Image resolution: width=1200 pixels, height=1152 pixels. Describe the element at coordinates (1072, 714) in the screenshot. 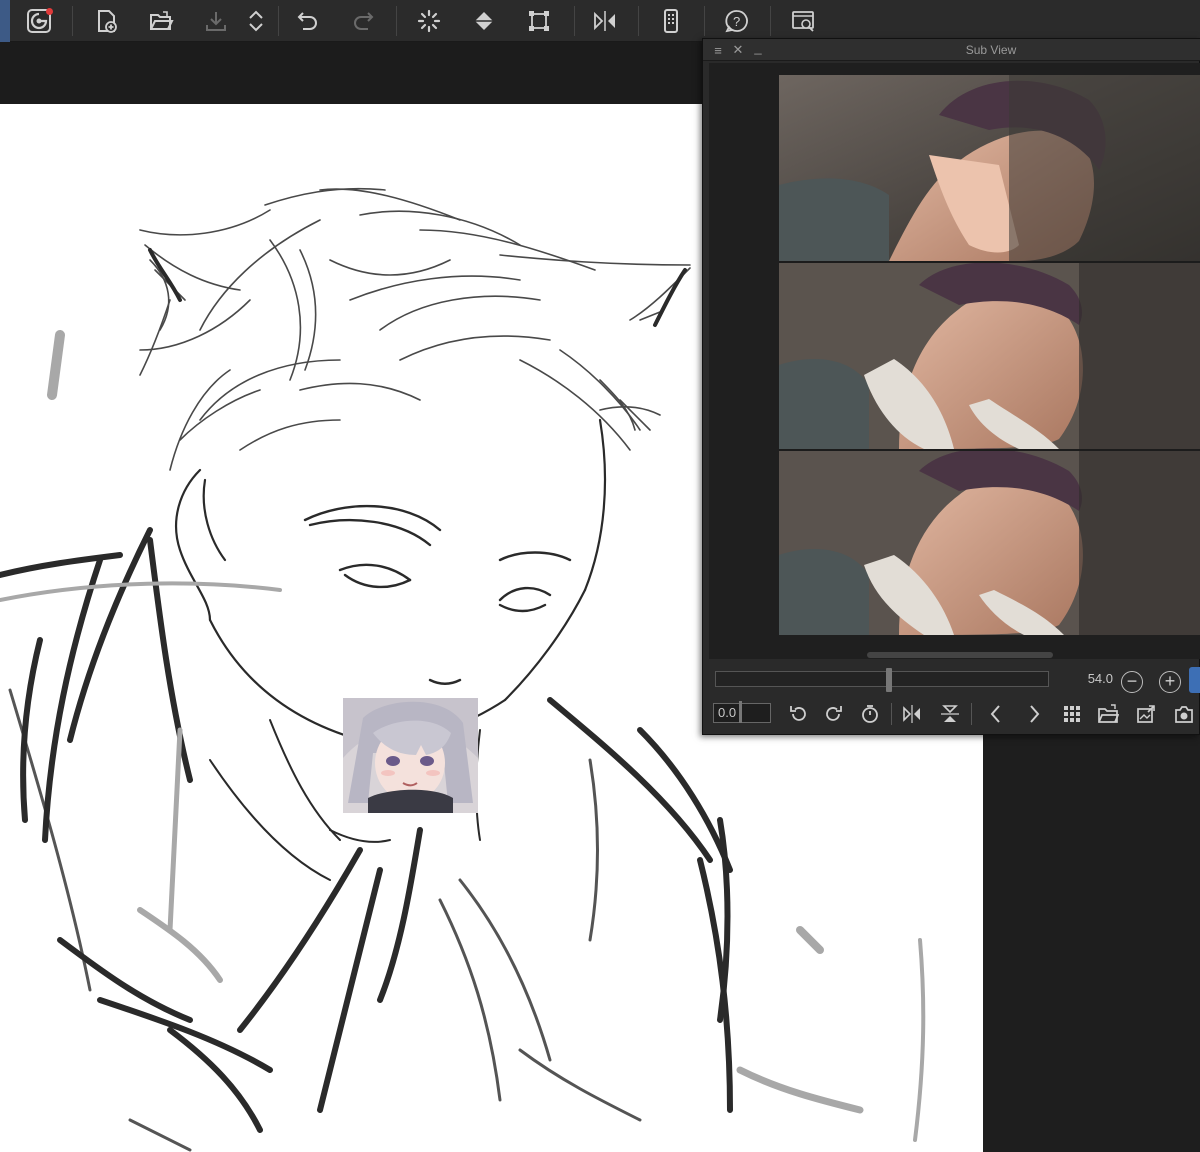

I see `grid-view-icon` at that location.